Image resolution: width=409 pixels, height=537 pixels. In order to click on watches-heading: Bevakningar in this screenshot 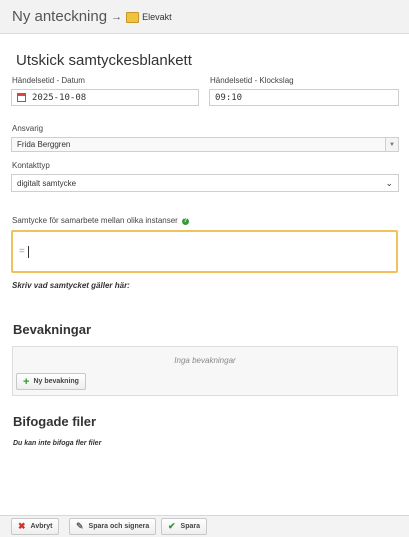, I will do `click(52, 329)`.